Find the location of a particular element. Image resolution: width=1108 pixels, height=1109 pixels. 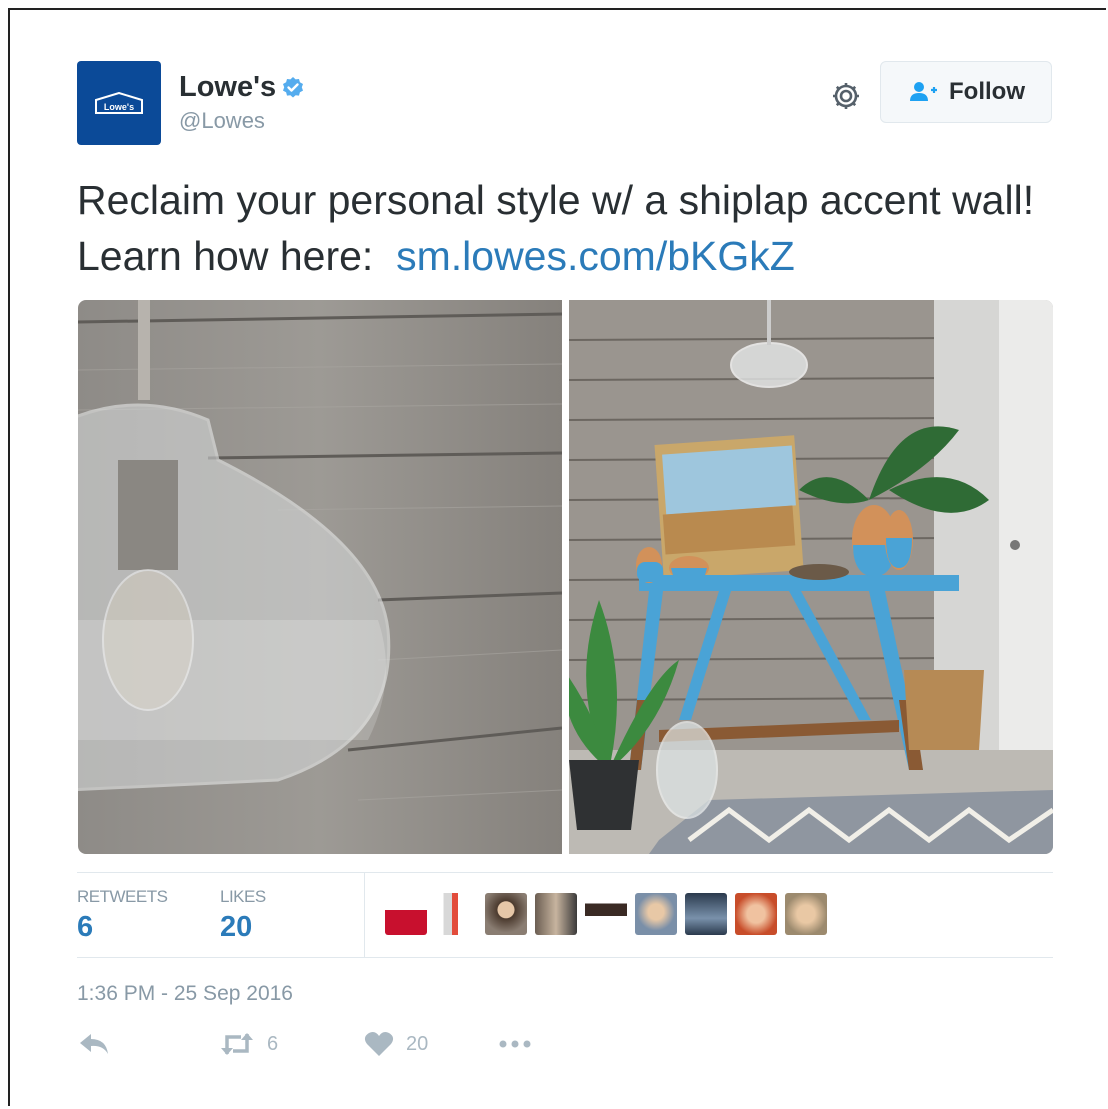

like-count: 20 is located at coordinates (417, 1043).